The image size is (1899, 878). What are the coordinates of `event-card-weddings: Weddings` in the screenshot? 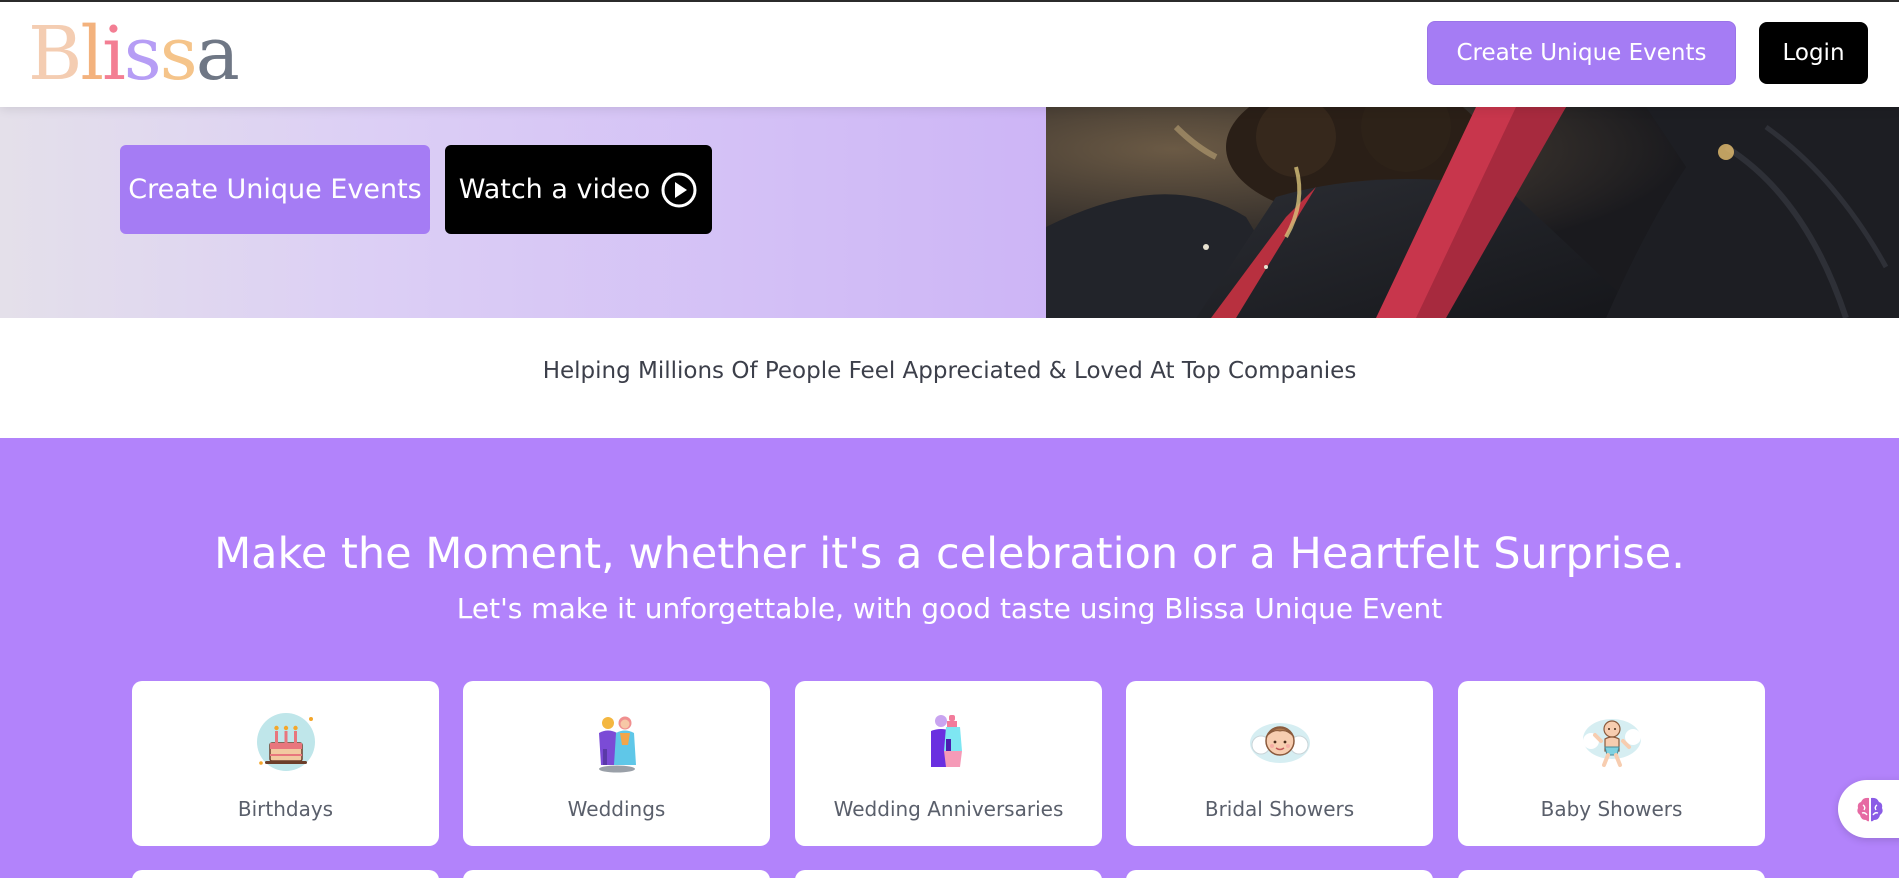 It's located at (616, 763).